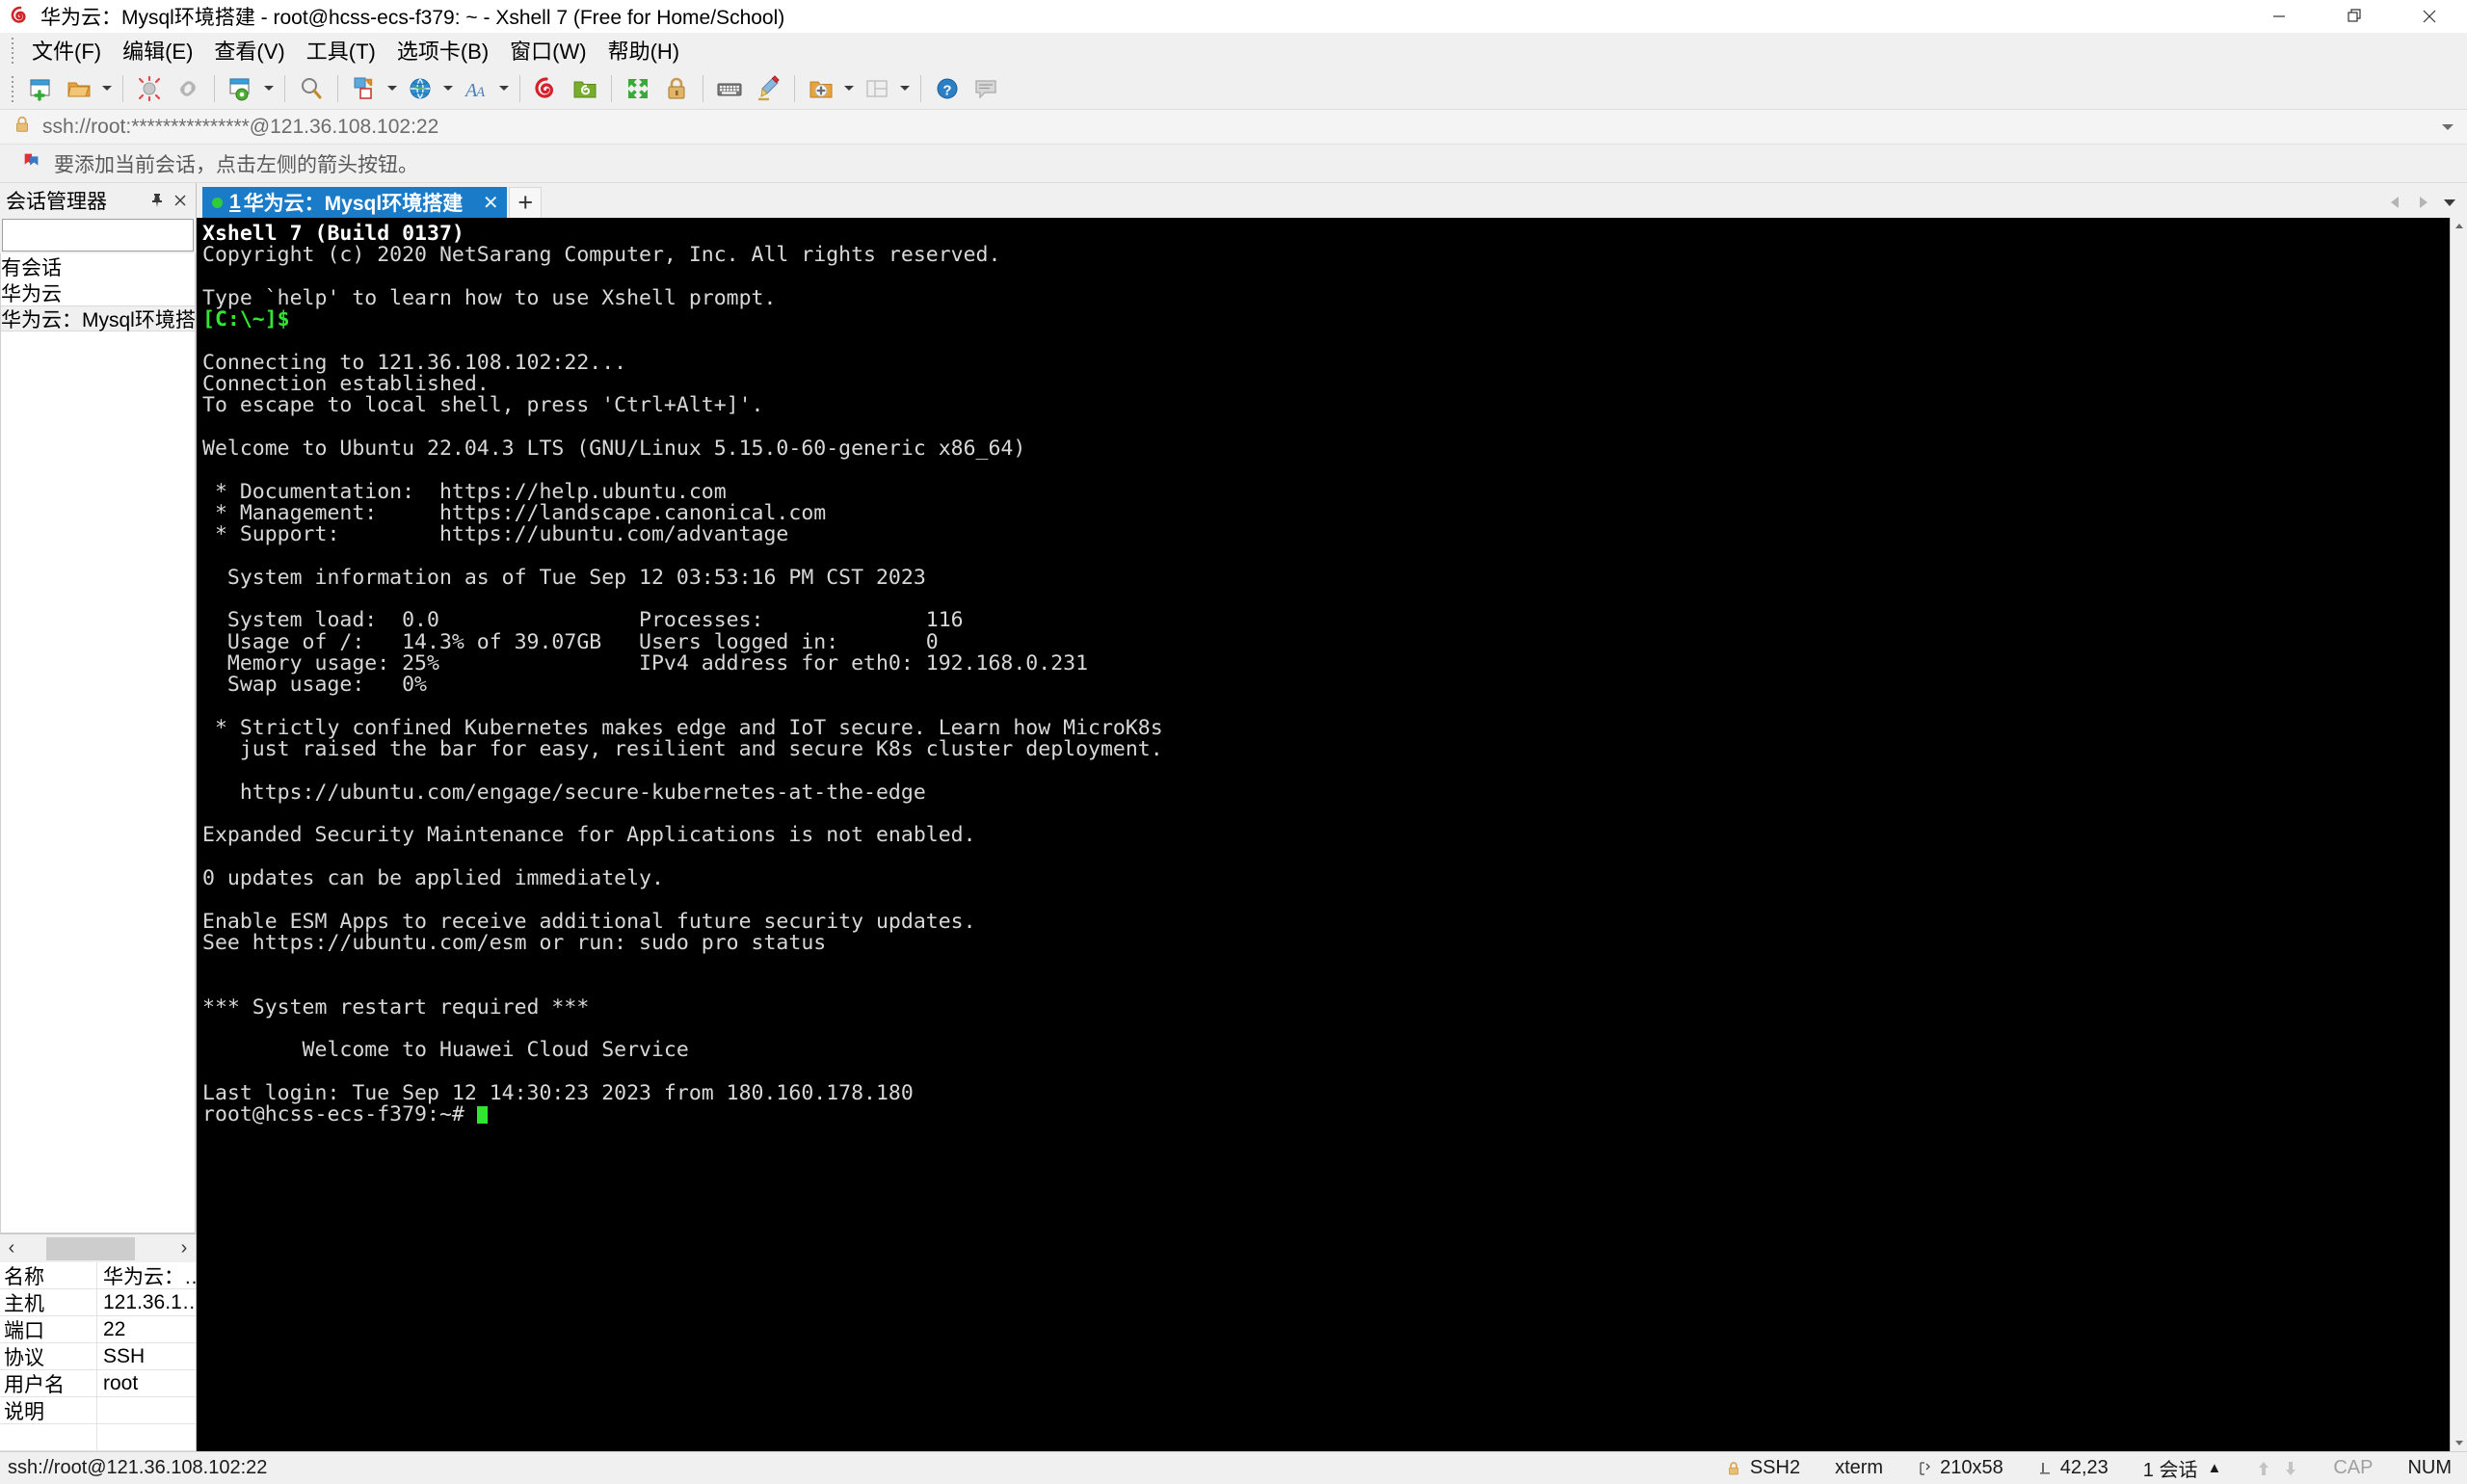 This screenshot has height=1484, width=2467. What do you see at coordinates (2395, 202) in the screenshot?
I see `tab-scroll-left-icon` at bounding box center [2395, 202].